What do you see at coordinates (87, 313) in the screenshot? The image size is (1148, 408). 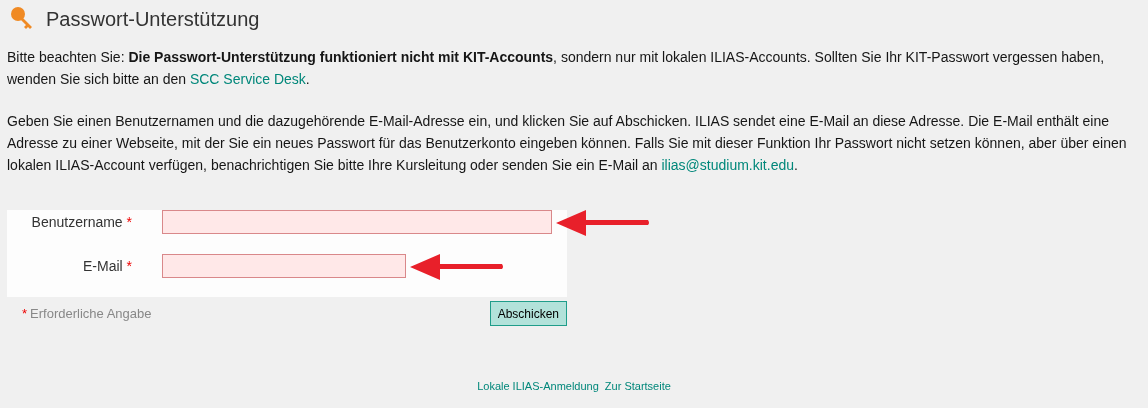 I see `required-note: * Erforderliche Angabe` at bounding box center [87, 313].